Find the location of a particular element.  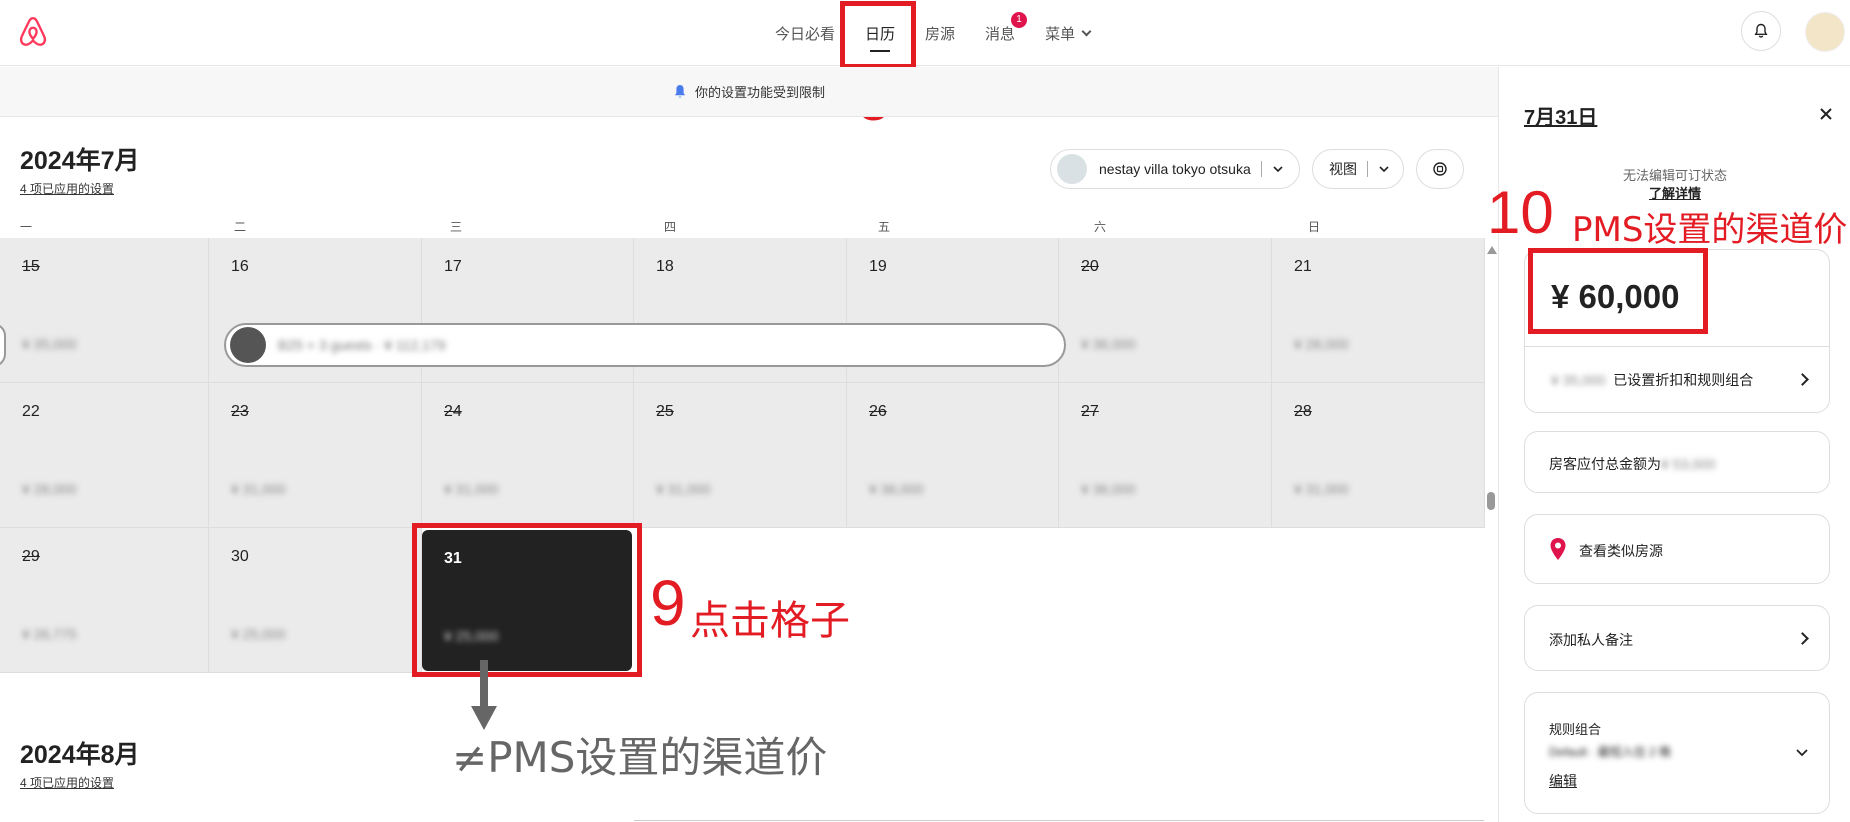

scroll-up-arrow-icon is located at coordinates (1492, 250).